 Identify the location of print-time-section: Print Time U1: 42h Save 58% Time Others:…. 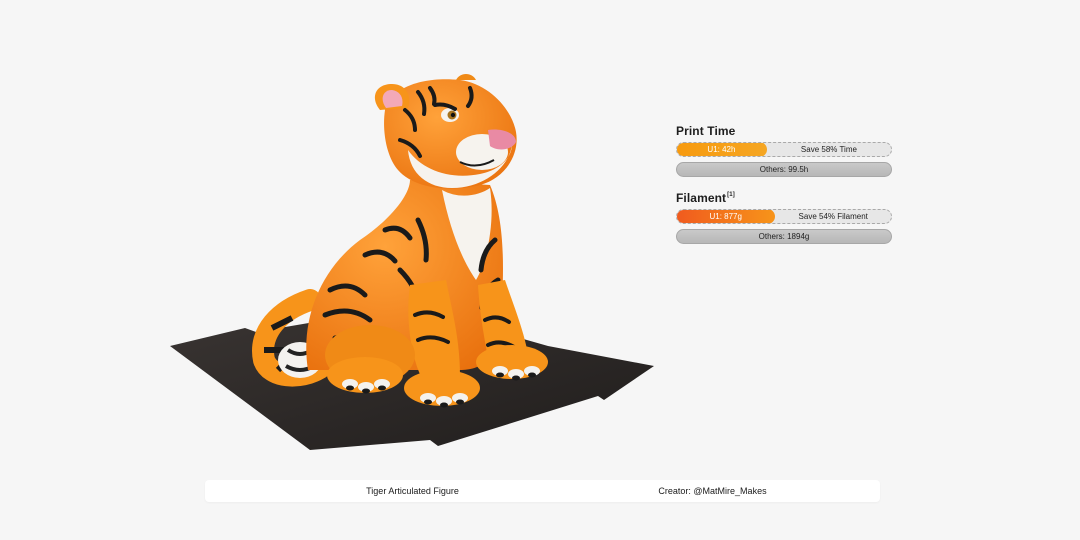
(784, 150).